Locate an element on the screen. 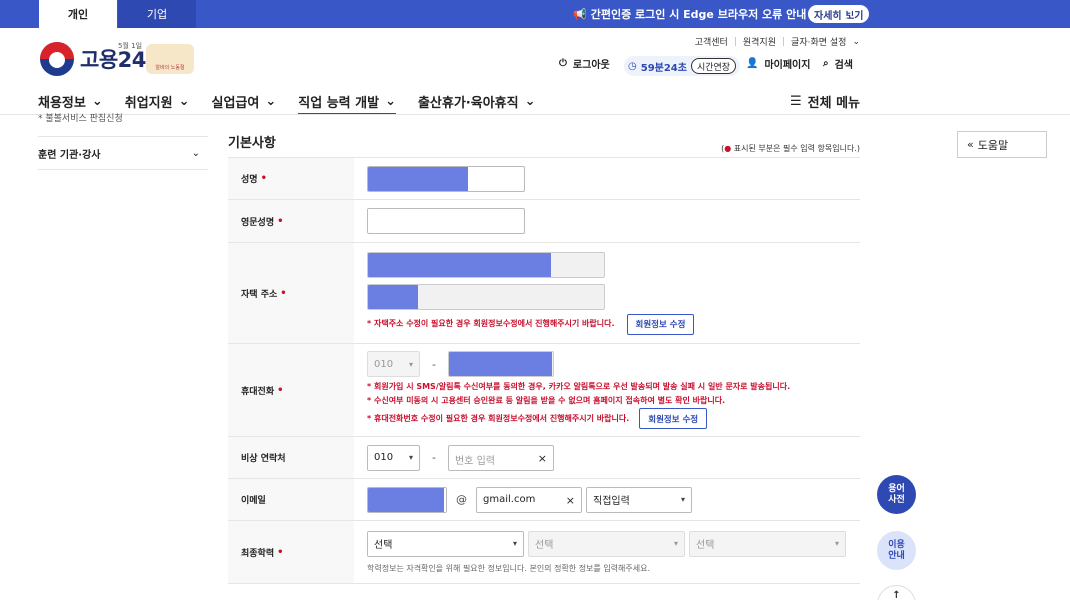  mypage-link: 👤 마이페이지 is located at coordinates (778, 63).